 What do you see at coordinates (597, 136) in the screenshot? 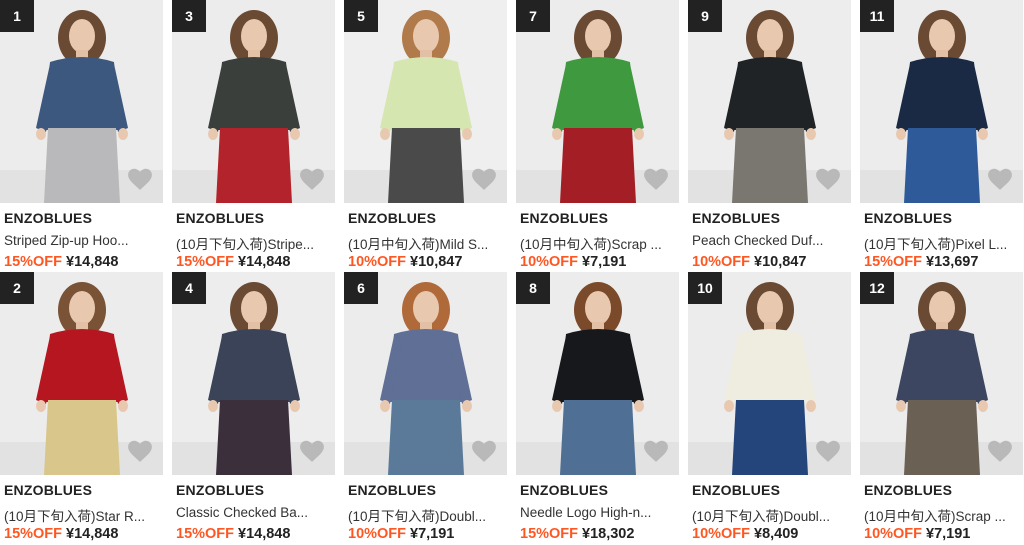
I see `product-card: 7 ENZOBLUES (10月中旬入荷)Scrap ... 10%OFF ¥7,191` at bounding box center [597, 136].